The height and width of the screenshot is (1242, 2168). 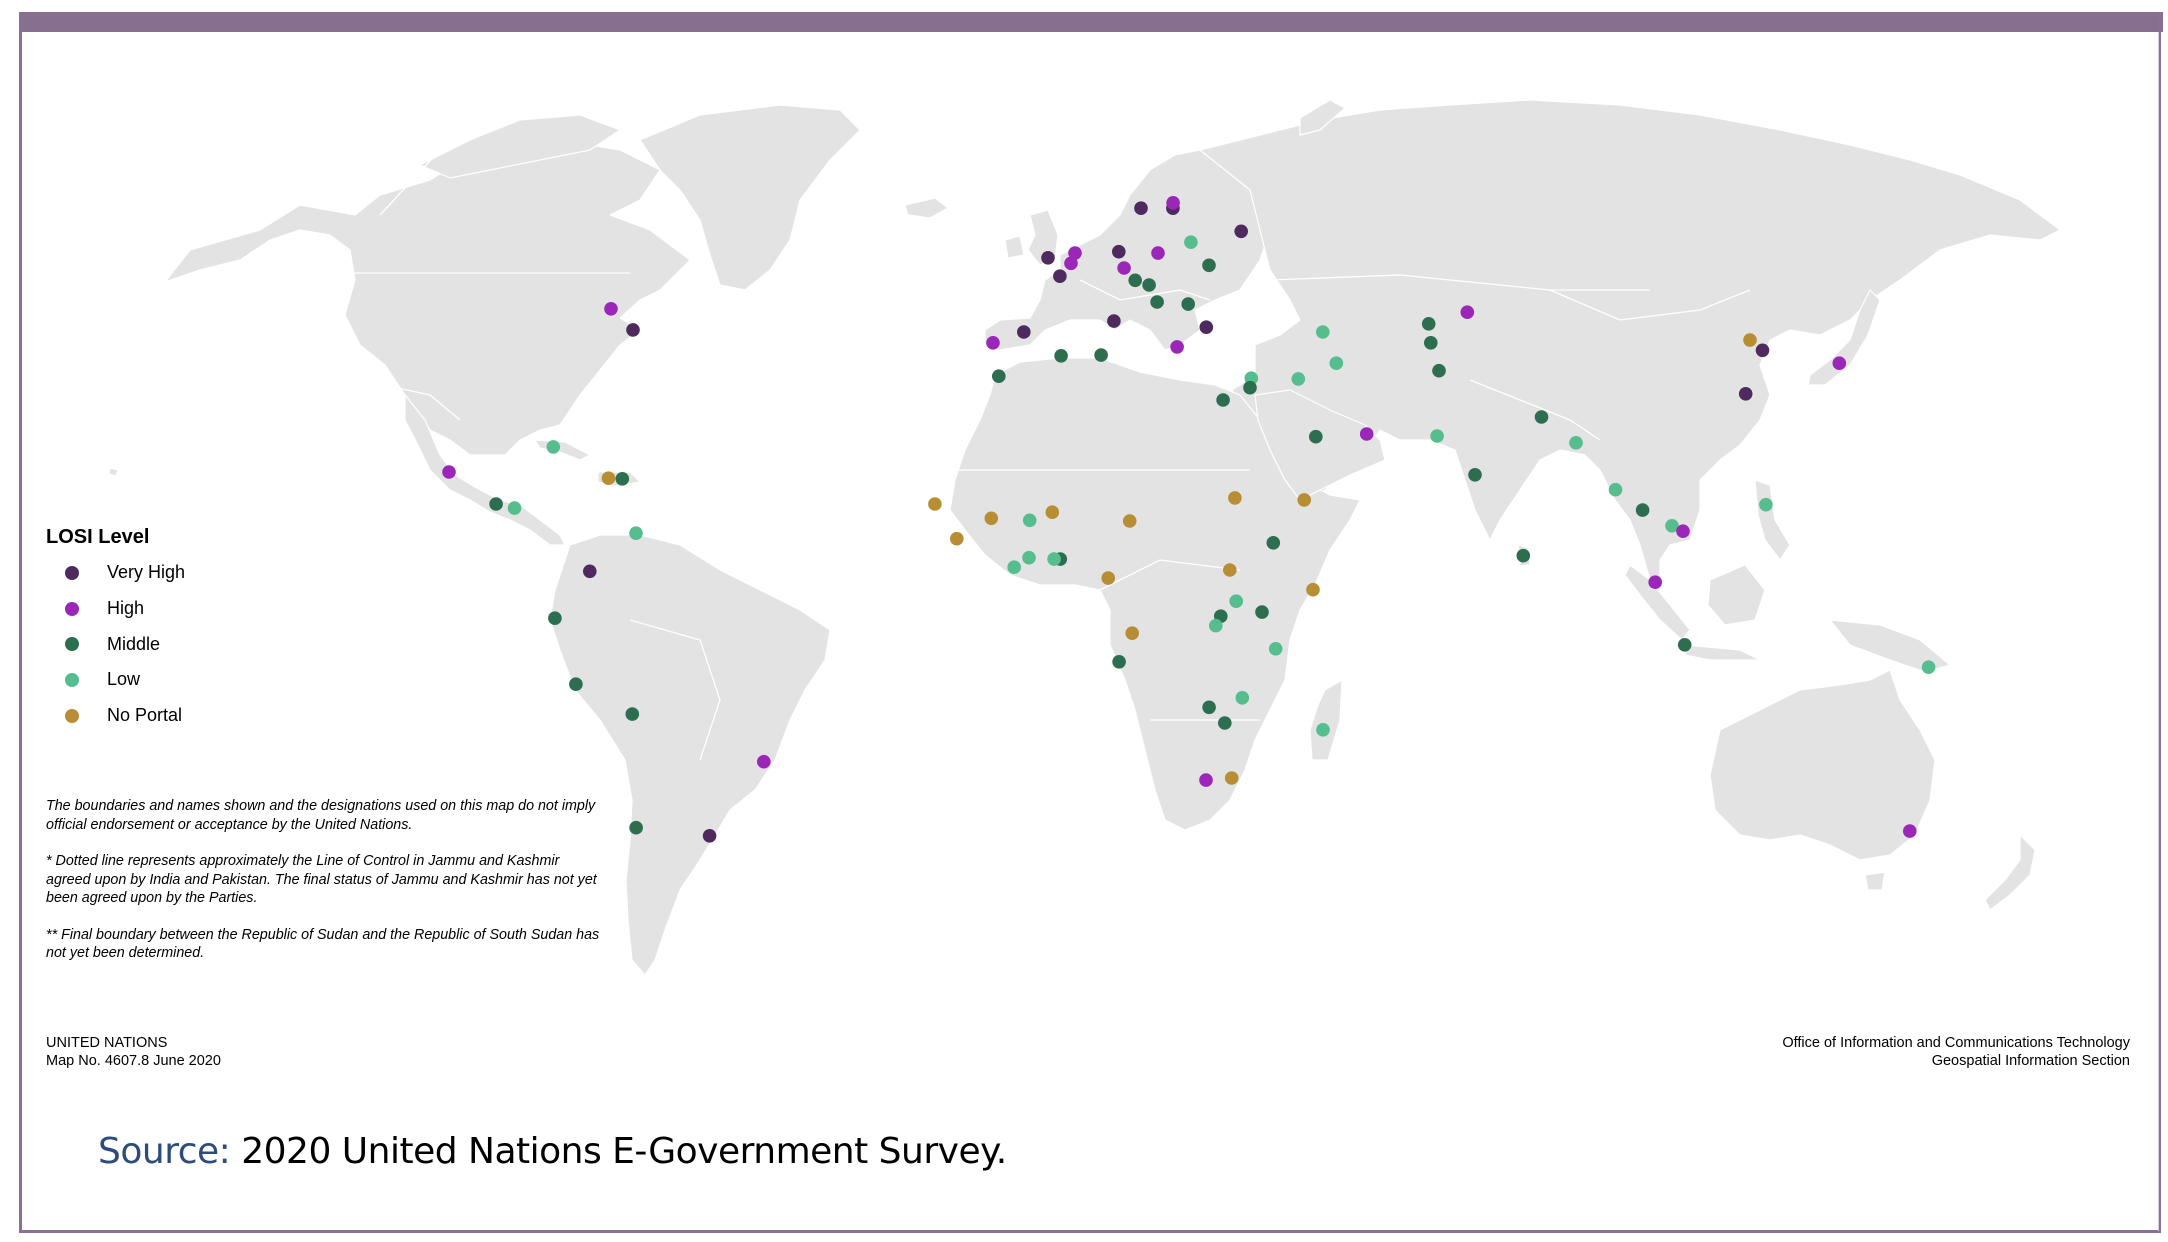 What do you see at coordinates (2010, 872) in the screenshot?
I see `land-new-zealand` at bounding box center [2010, 872].